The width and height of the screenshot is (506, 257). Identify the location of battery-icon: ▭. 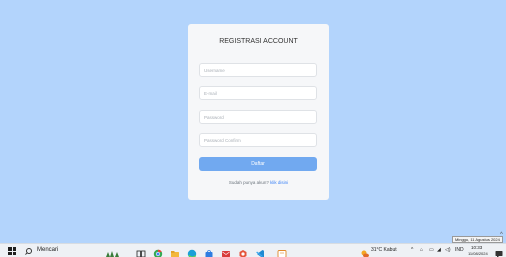
(431, 250).